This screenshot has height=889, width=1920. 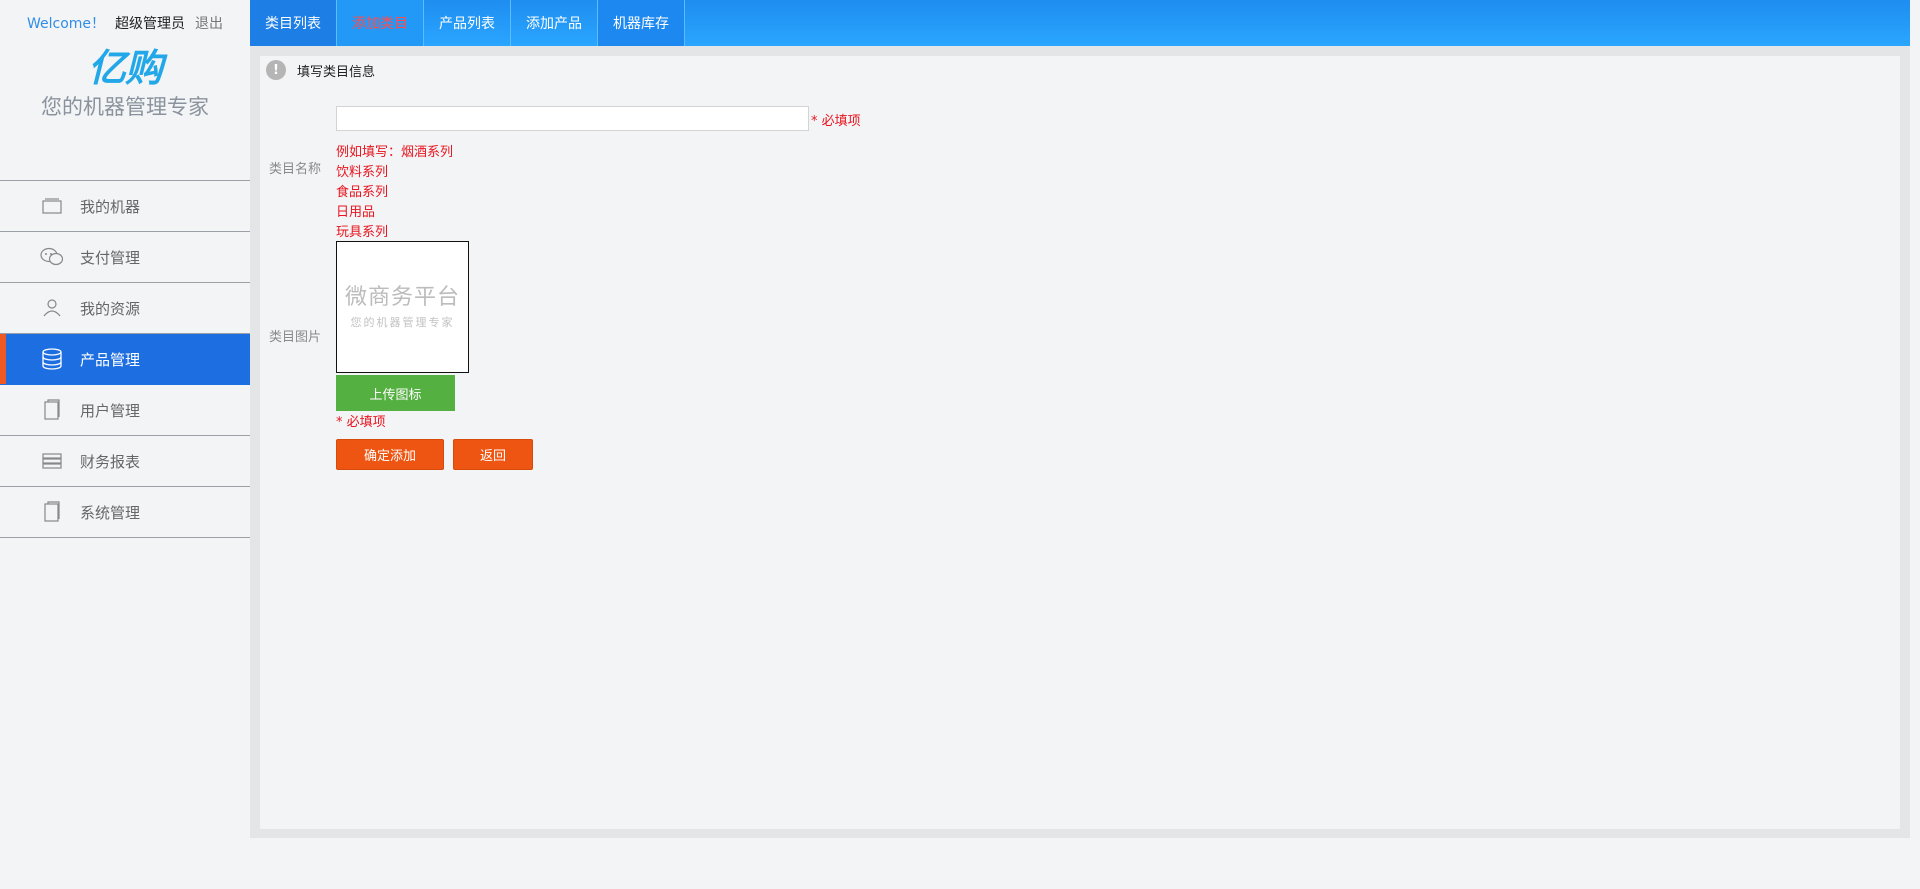 I want to click on tab-product-list: 产品列表, so click(x=467, y=23).